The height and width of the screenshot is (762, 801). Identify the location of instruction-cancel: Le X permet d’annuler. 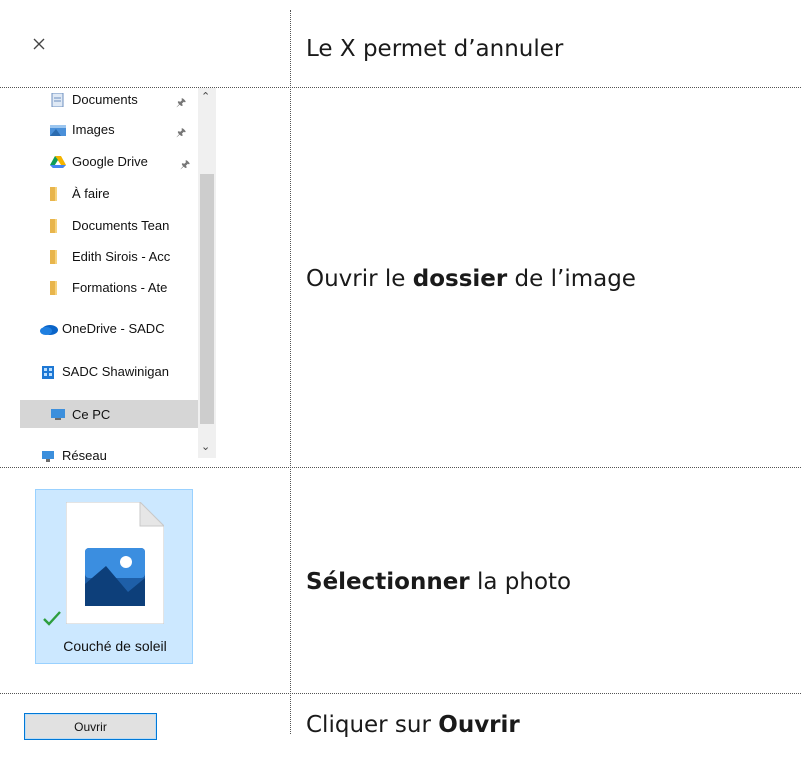
(435, 49).